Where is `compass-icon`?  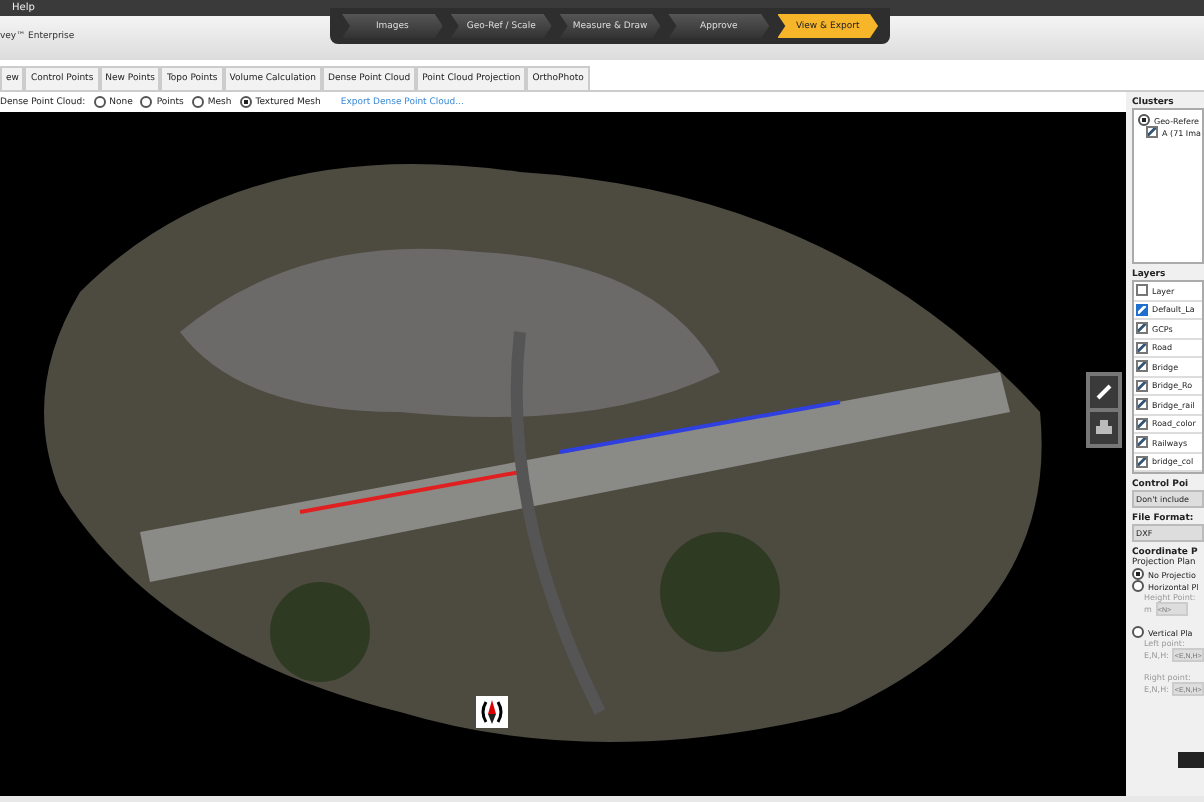
compass-icon is located at coordinates (492, 712).